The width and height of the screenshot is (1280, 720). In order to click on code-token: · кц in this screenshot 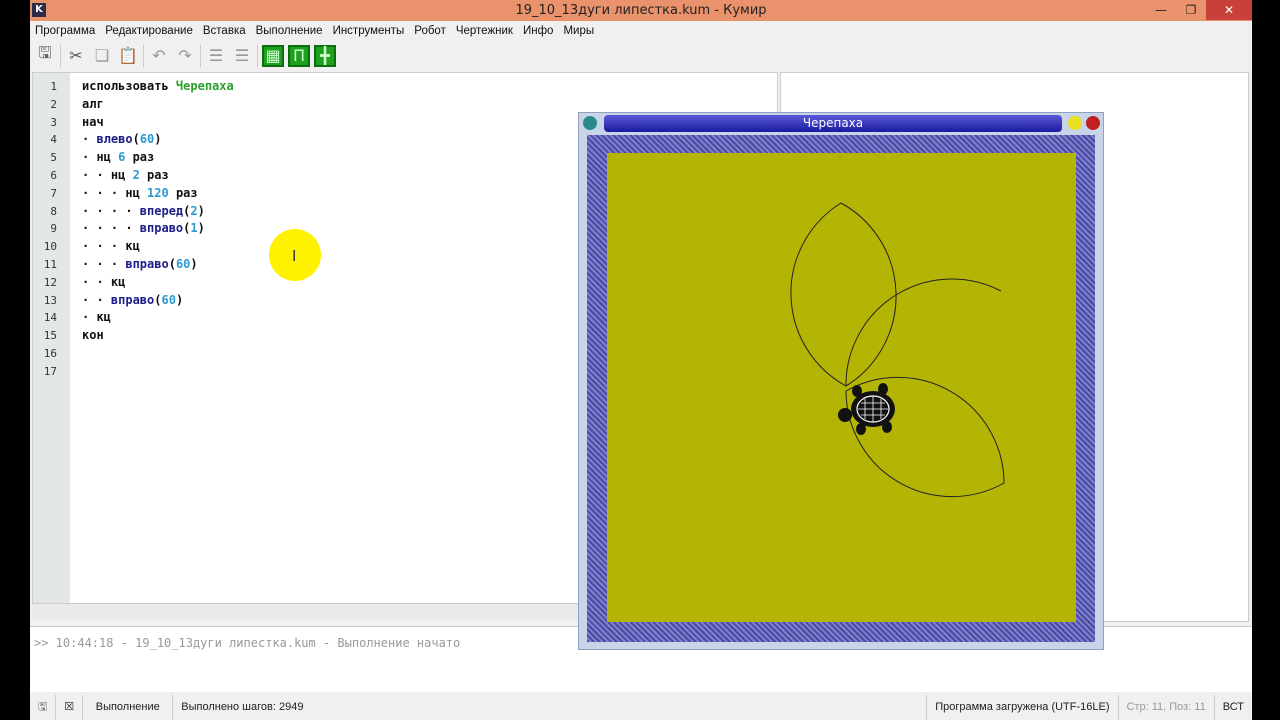, I will do `click(96, 317)`.